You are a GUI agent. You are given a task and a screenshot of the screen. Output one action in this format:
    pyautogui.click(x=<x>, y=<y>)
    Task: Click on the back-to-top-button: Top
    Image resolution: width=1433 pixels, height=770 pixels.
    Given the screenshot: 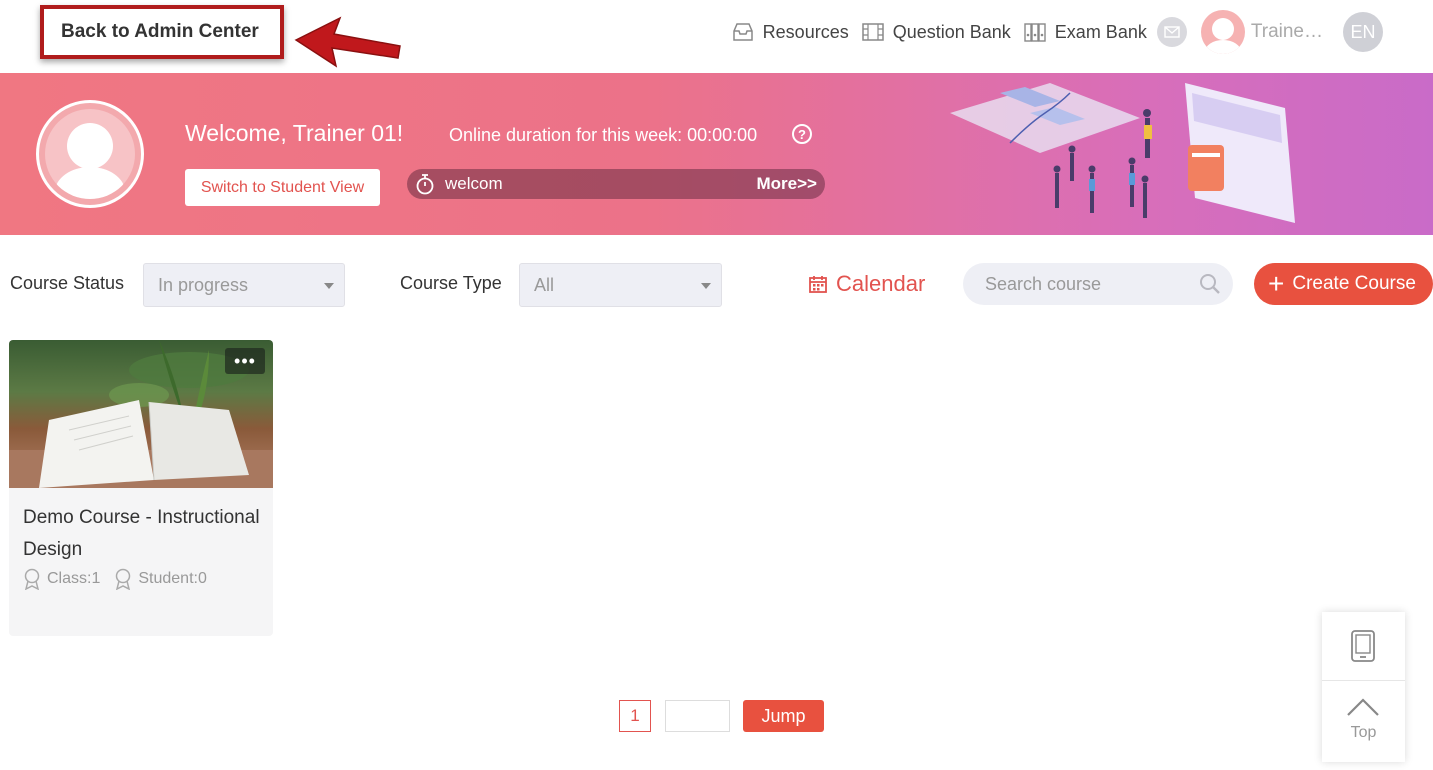 What is the action you would take?
    pyautogui.click(x=1363, y=721)
    